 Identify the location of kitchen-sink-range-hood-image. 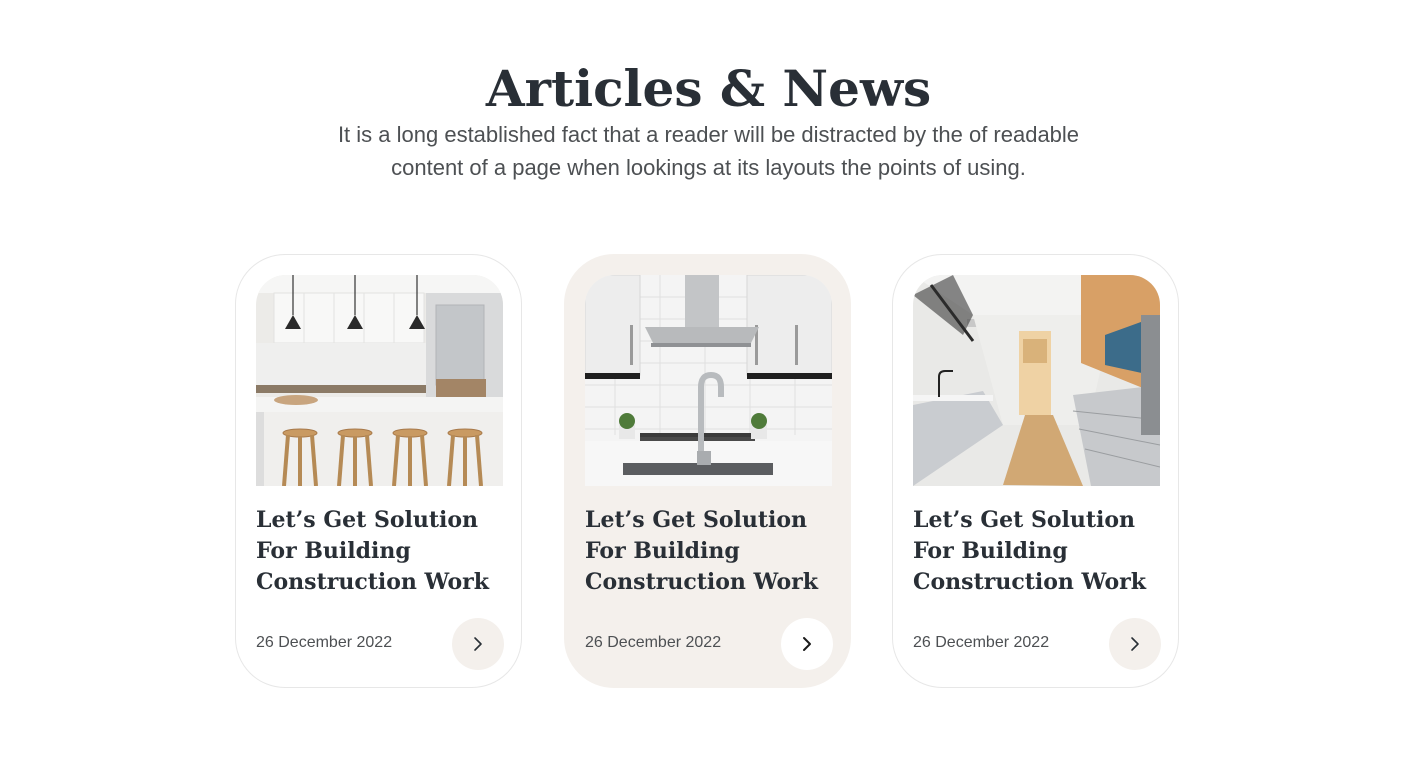
(708, 380).